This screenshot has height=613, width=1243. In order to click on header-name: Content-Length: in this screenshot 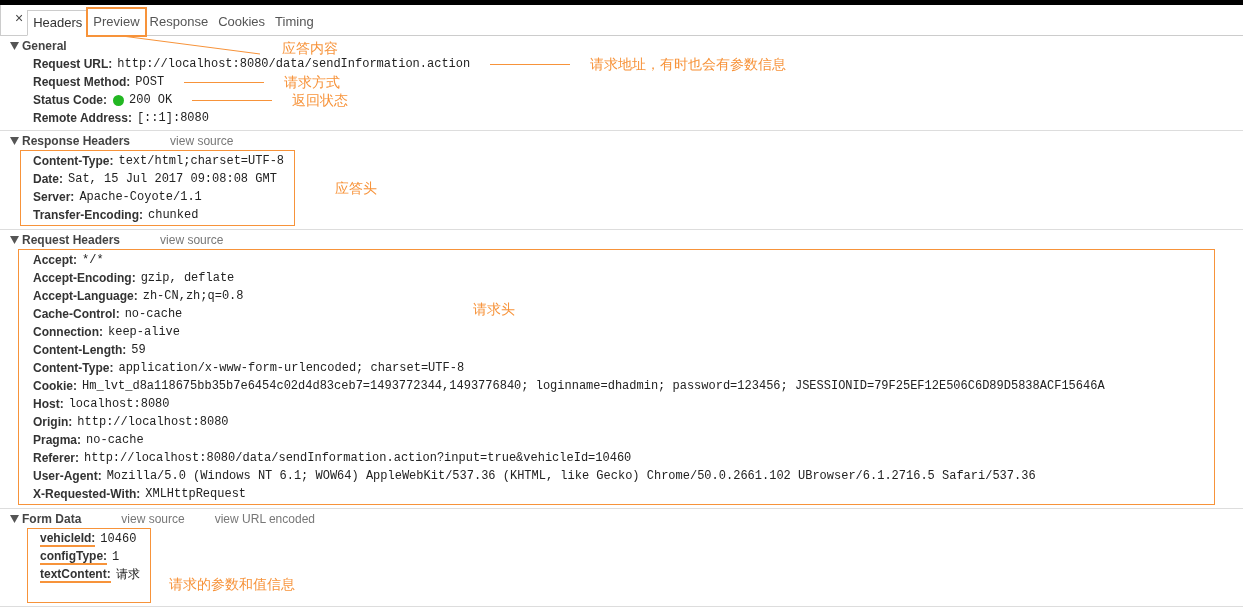, I will do `click(80, 350)`.